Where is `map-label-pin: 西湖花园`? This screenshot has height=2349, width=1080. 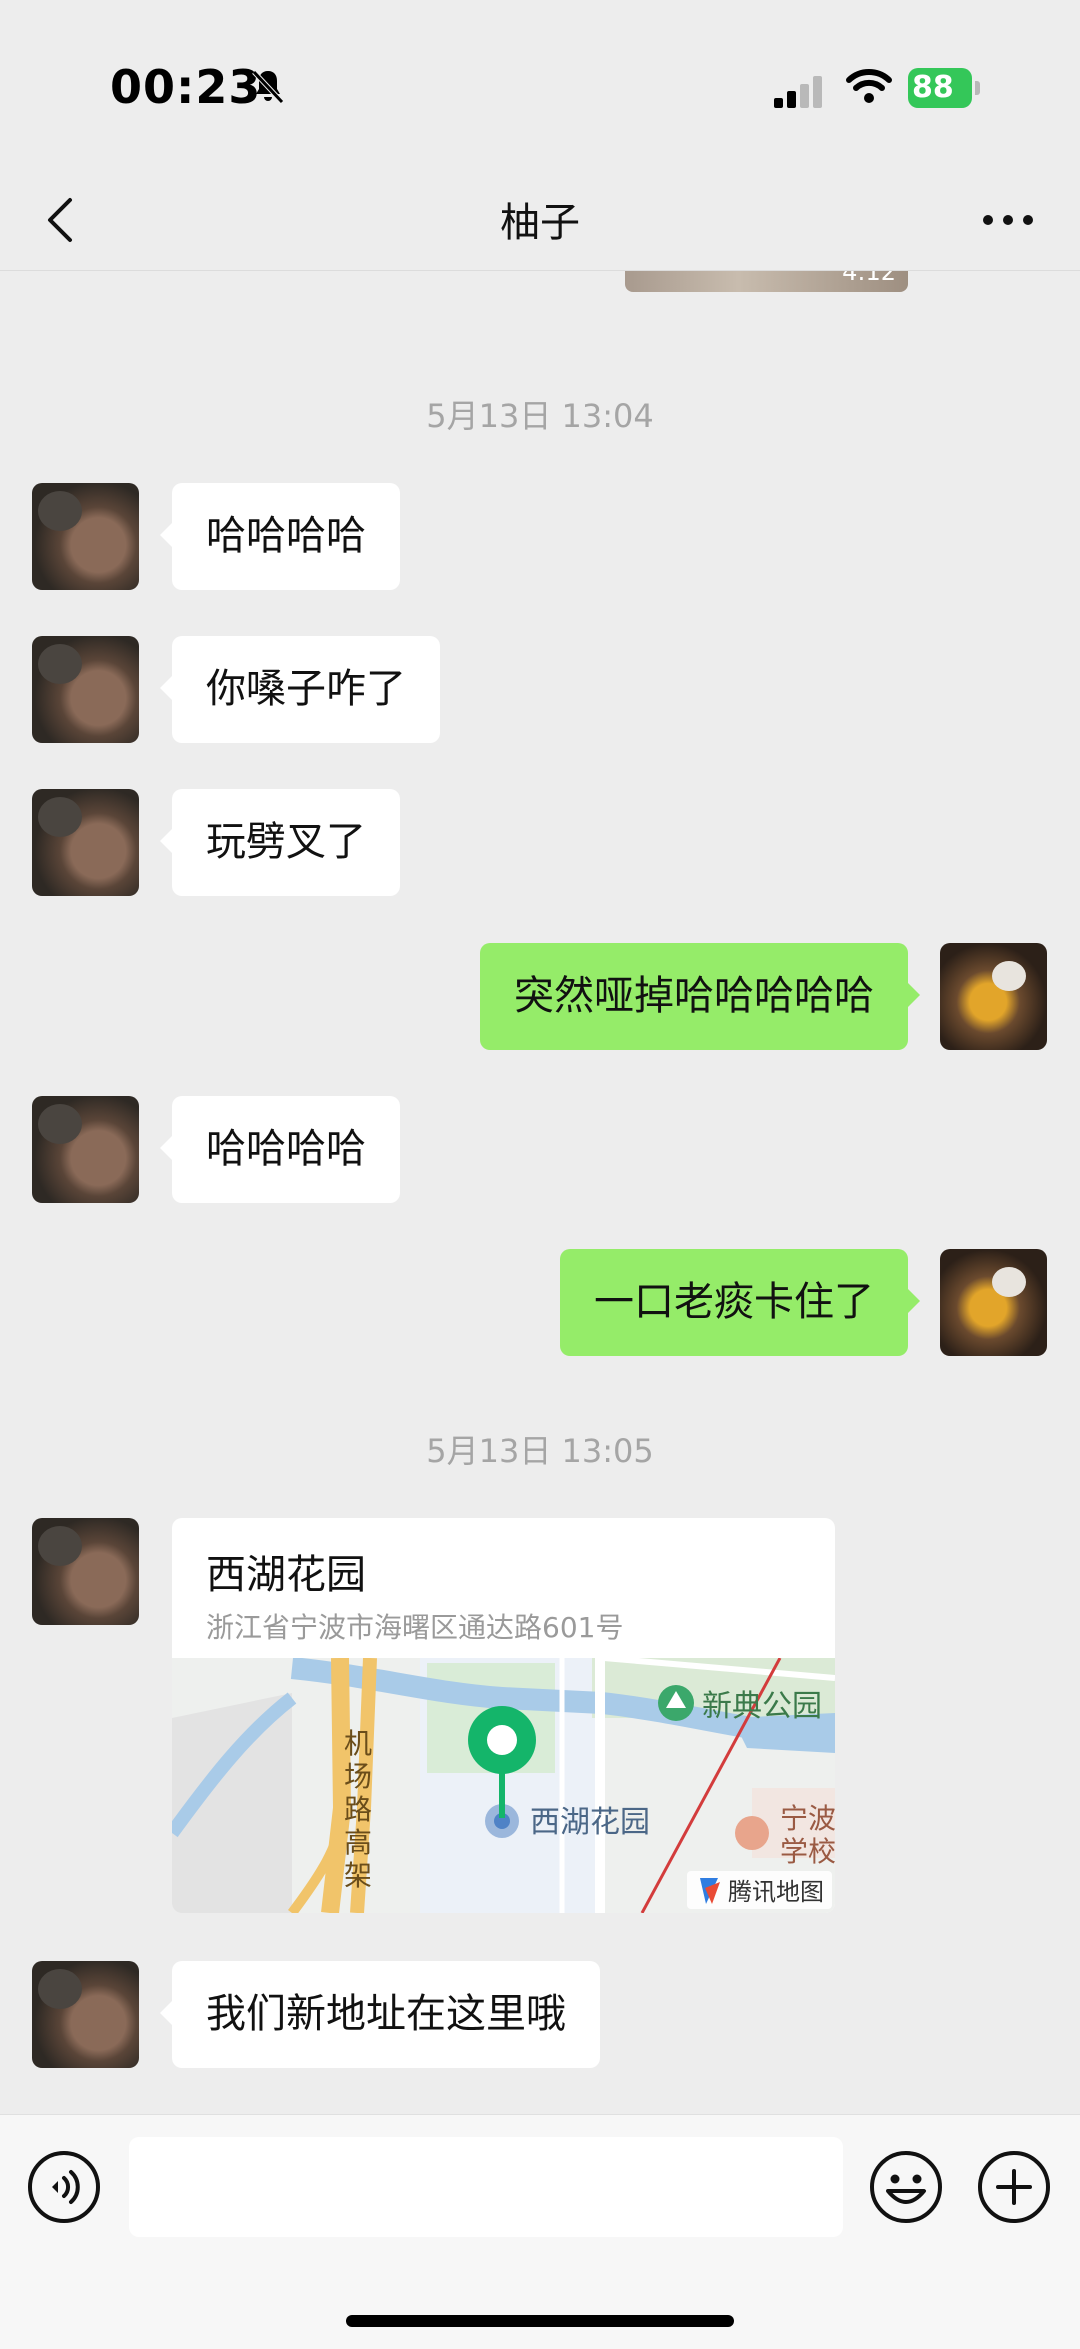 map-label-pin: 西湖花园 is located at coordinates (590, 1822).